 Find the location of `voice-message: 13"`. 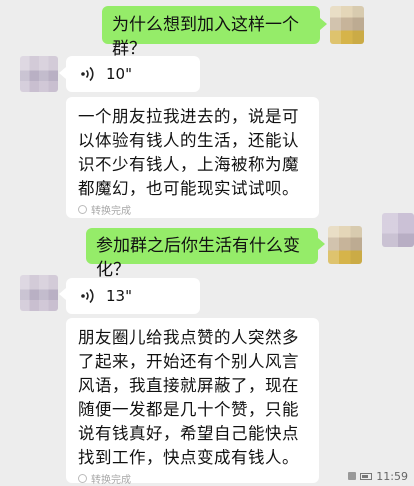

voice-message: 13" is located at coordinates (133, 296).